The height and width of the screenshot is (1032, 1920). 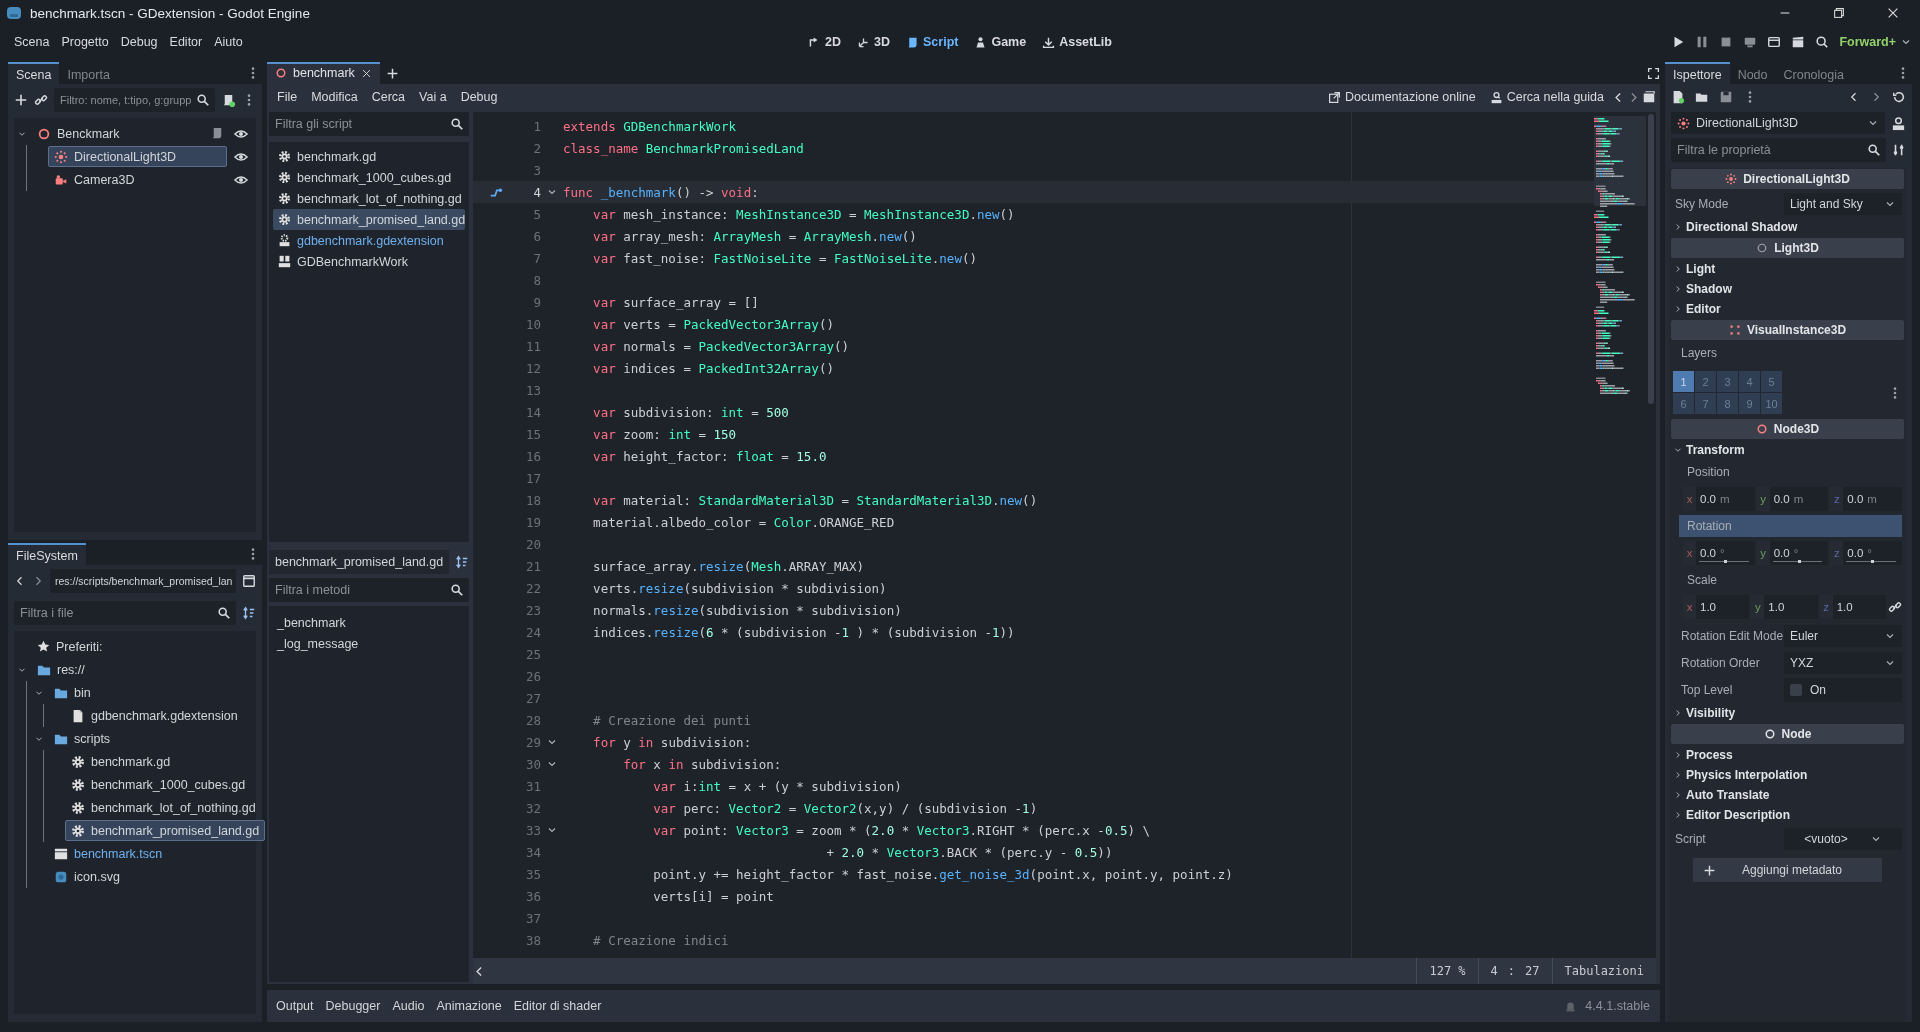 What do you see at coordinates (1787, 795) in the screenshot?
I see `group-header: Auto Translate` at bounding box center [1787, 795].